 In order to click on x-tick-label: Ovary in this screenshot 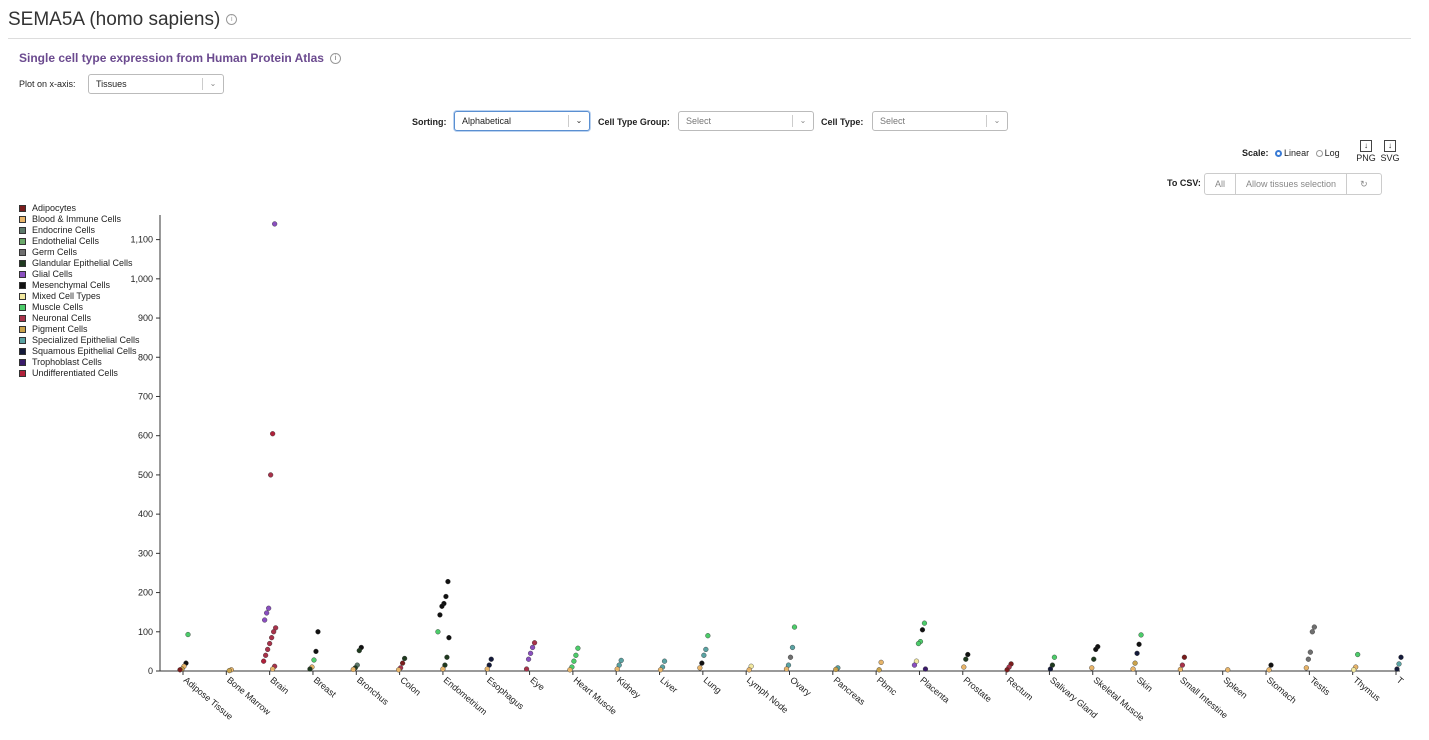, I will do `click(800, 686)`.